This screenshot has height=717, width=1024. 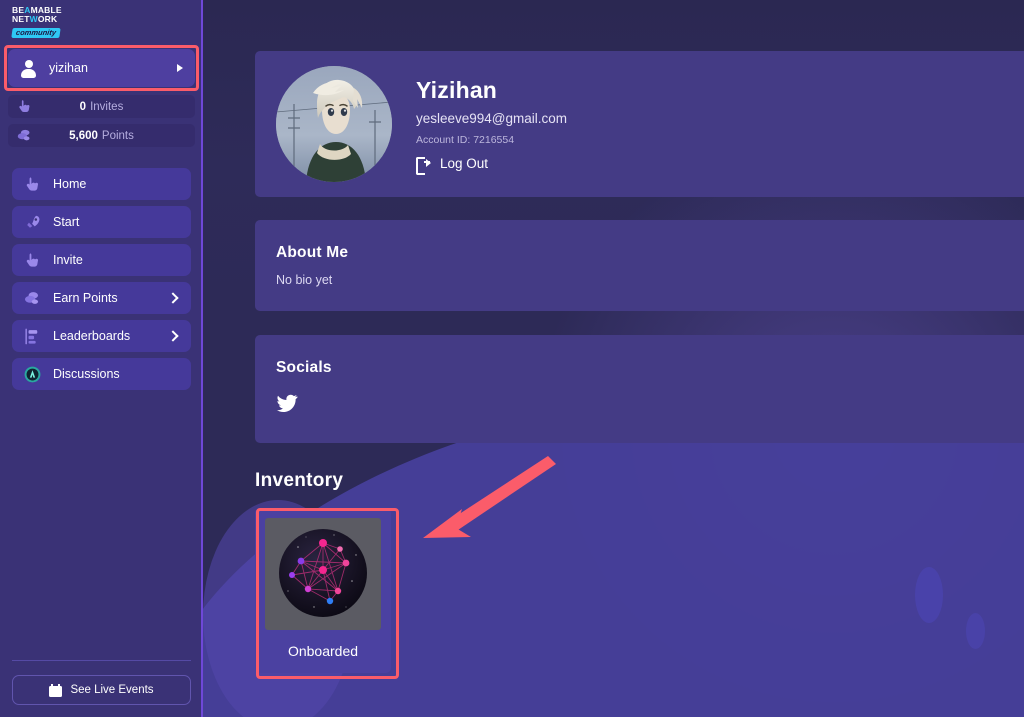 What do you see at coordinates (423, 165) in the screenshot?
I see `logout-icon` at bounding box center [423, 165].